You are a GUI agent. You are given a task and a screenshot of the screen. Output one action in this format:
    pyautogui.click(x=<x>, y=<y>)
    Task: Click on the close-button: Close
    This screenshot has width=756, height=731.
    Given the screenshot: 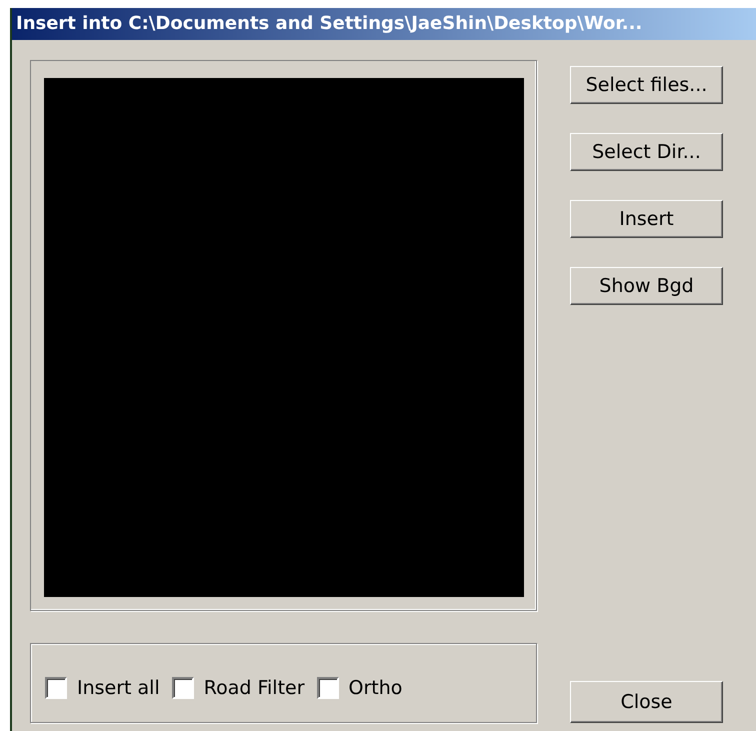 What is the action you would take?
    pyautogui.click(x=646, y=702)
    